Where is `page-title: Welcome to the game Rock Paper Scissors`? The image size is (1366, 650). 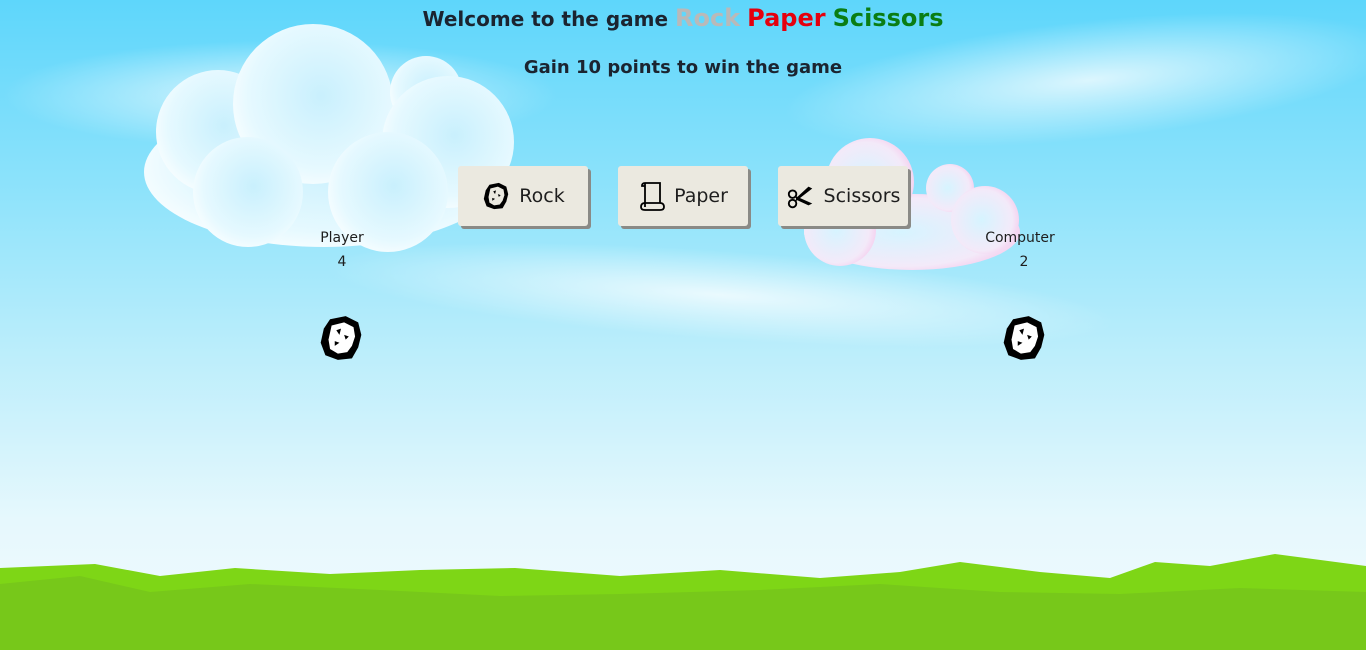
page-title: Welcome to the game Rock Paper Scissors is located at coordinates (683, 18).